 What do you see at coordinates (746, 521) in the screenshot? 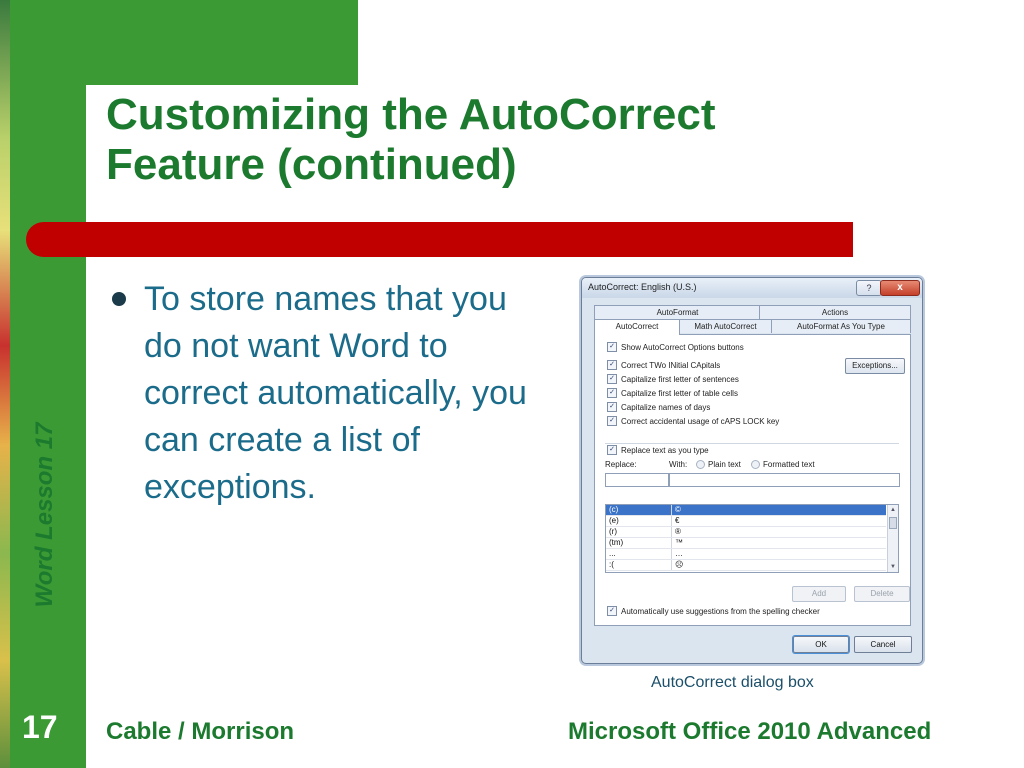
I see `list-item: (e) €` at bounding box center [746, 521].